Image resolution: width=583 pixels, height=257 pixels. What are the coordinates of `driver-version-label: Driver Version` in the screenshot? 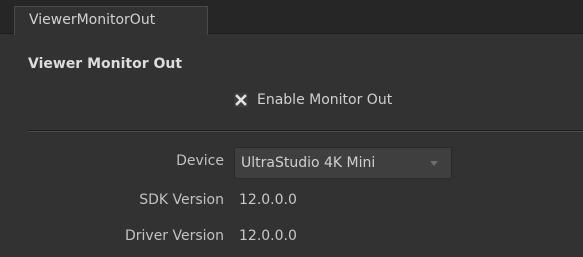 It's located at (174, 236).